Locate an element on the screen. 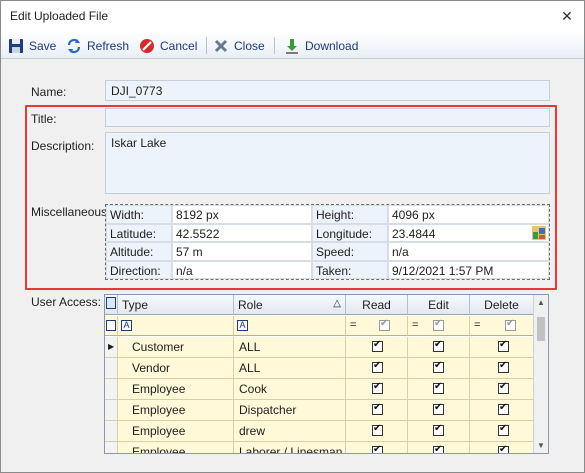 This screenshot has width=585, height=473. table-row: ▶ Customer ALL is located at coordinates (319, 347).